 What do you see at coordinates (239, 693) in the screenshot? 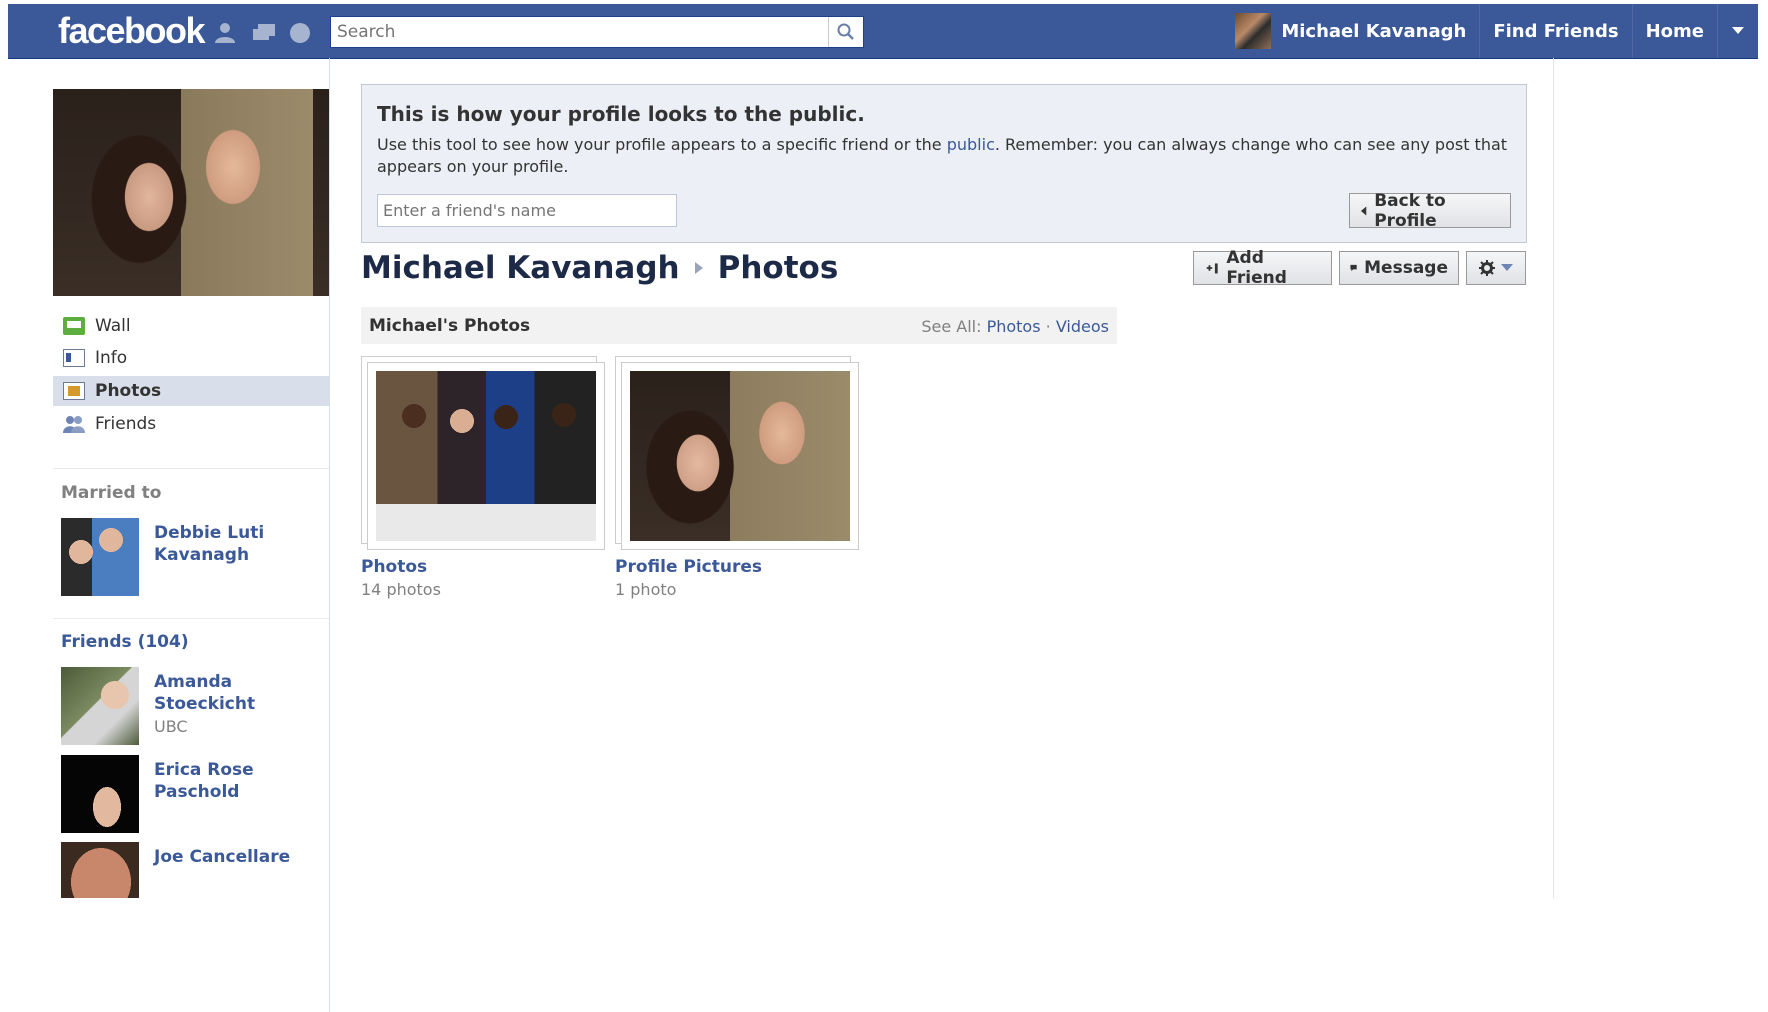
I see `friend-name: Amanda Stoeckicht` at bounding box center [239, 693].